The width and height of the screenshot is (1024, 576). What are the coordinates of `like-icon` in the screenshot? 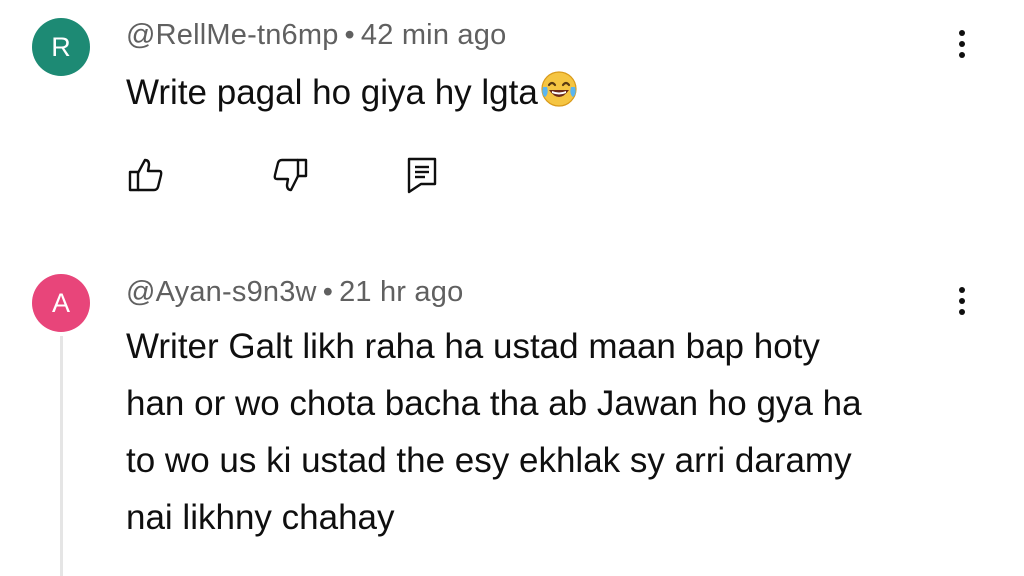 It's located at (146, 177).